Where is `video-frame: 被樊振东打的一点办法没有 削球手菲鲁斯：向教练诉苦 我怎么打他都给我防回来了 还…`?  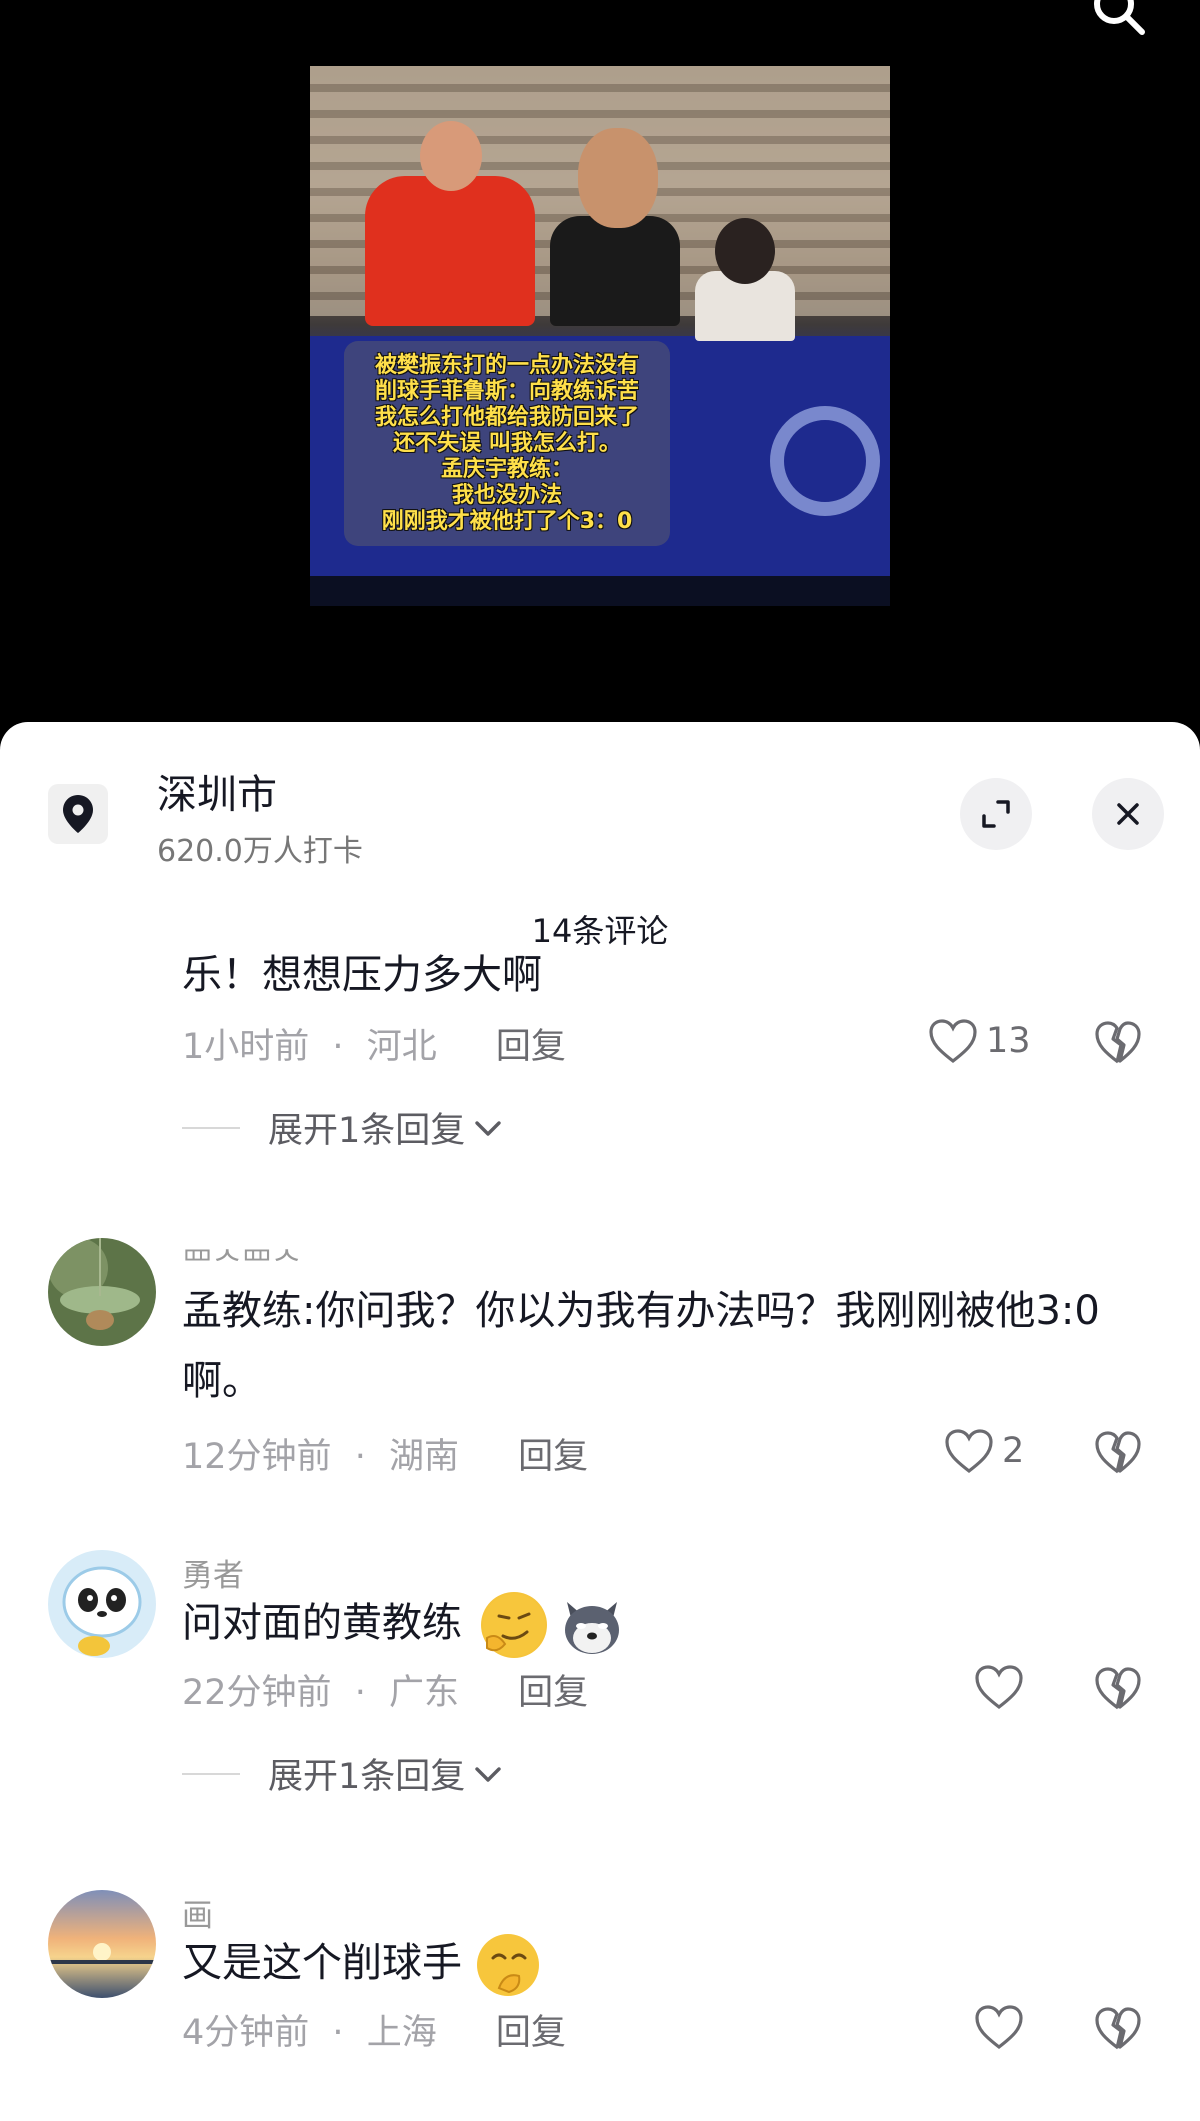 video-frame: 被樊振东打的一点办法没有 削球手菲鲁斯：向教练诉苦 我怎么打他都给我防回来了 还… is located at coordinates (600, 336).